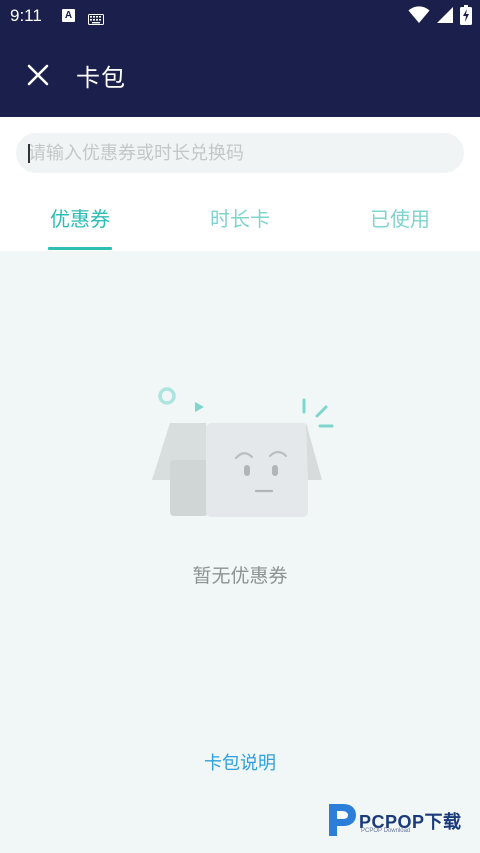  I want to click on redeem-code-input, so click(238, 153).